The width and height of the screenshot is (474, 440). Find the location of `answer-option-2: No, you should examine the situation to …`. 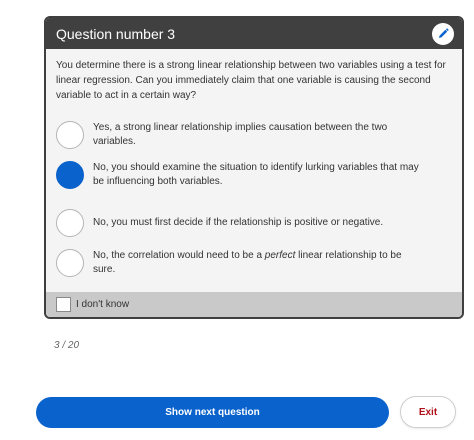

answer-option-2: No, you should examine the situation to … is located at coordinates (239, 175).